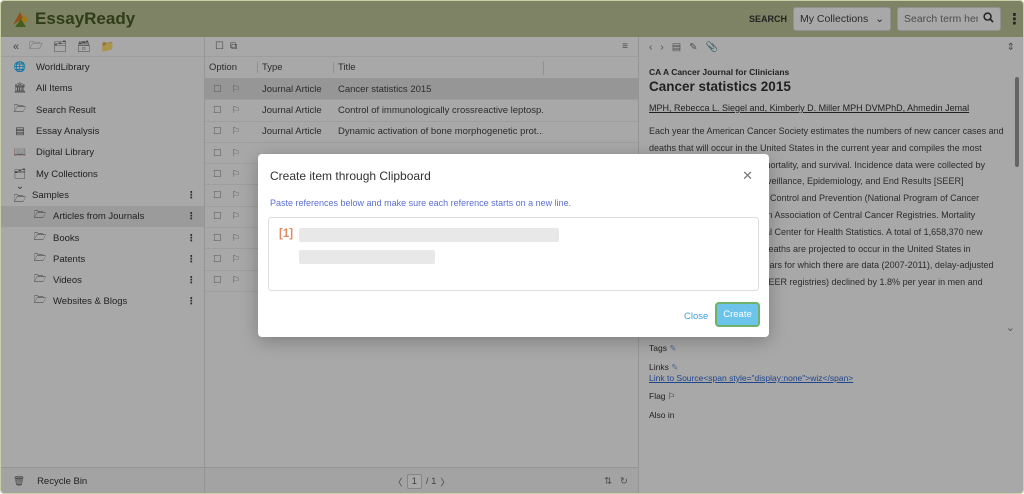 The height and width of the screenshot is (494, 1024). Describe the element at coordinates (513, 254) in the screenshot. I see `reference-input: [1]` at that location.